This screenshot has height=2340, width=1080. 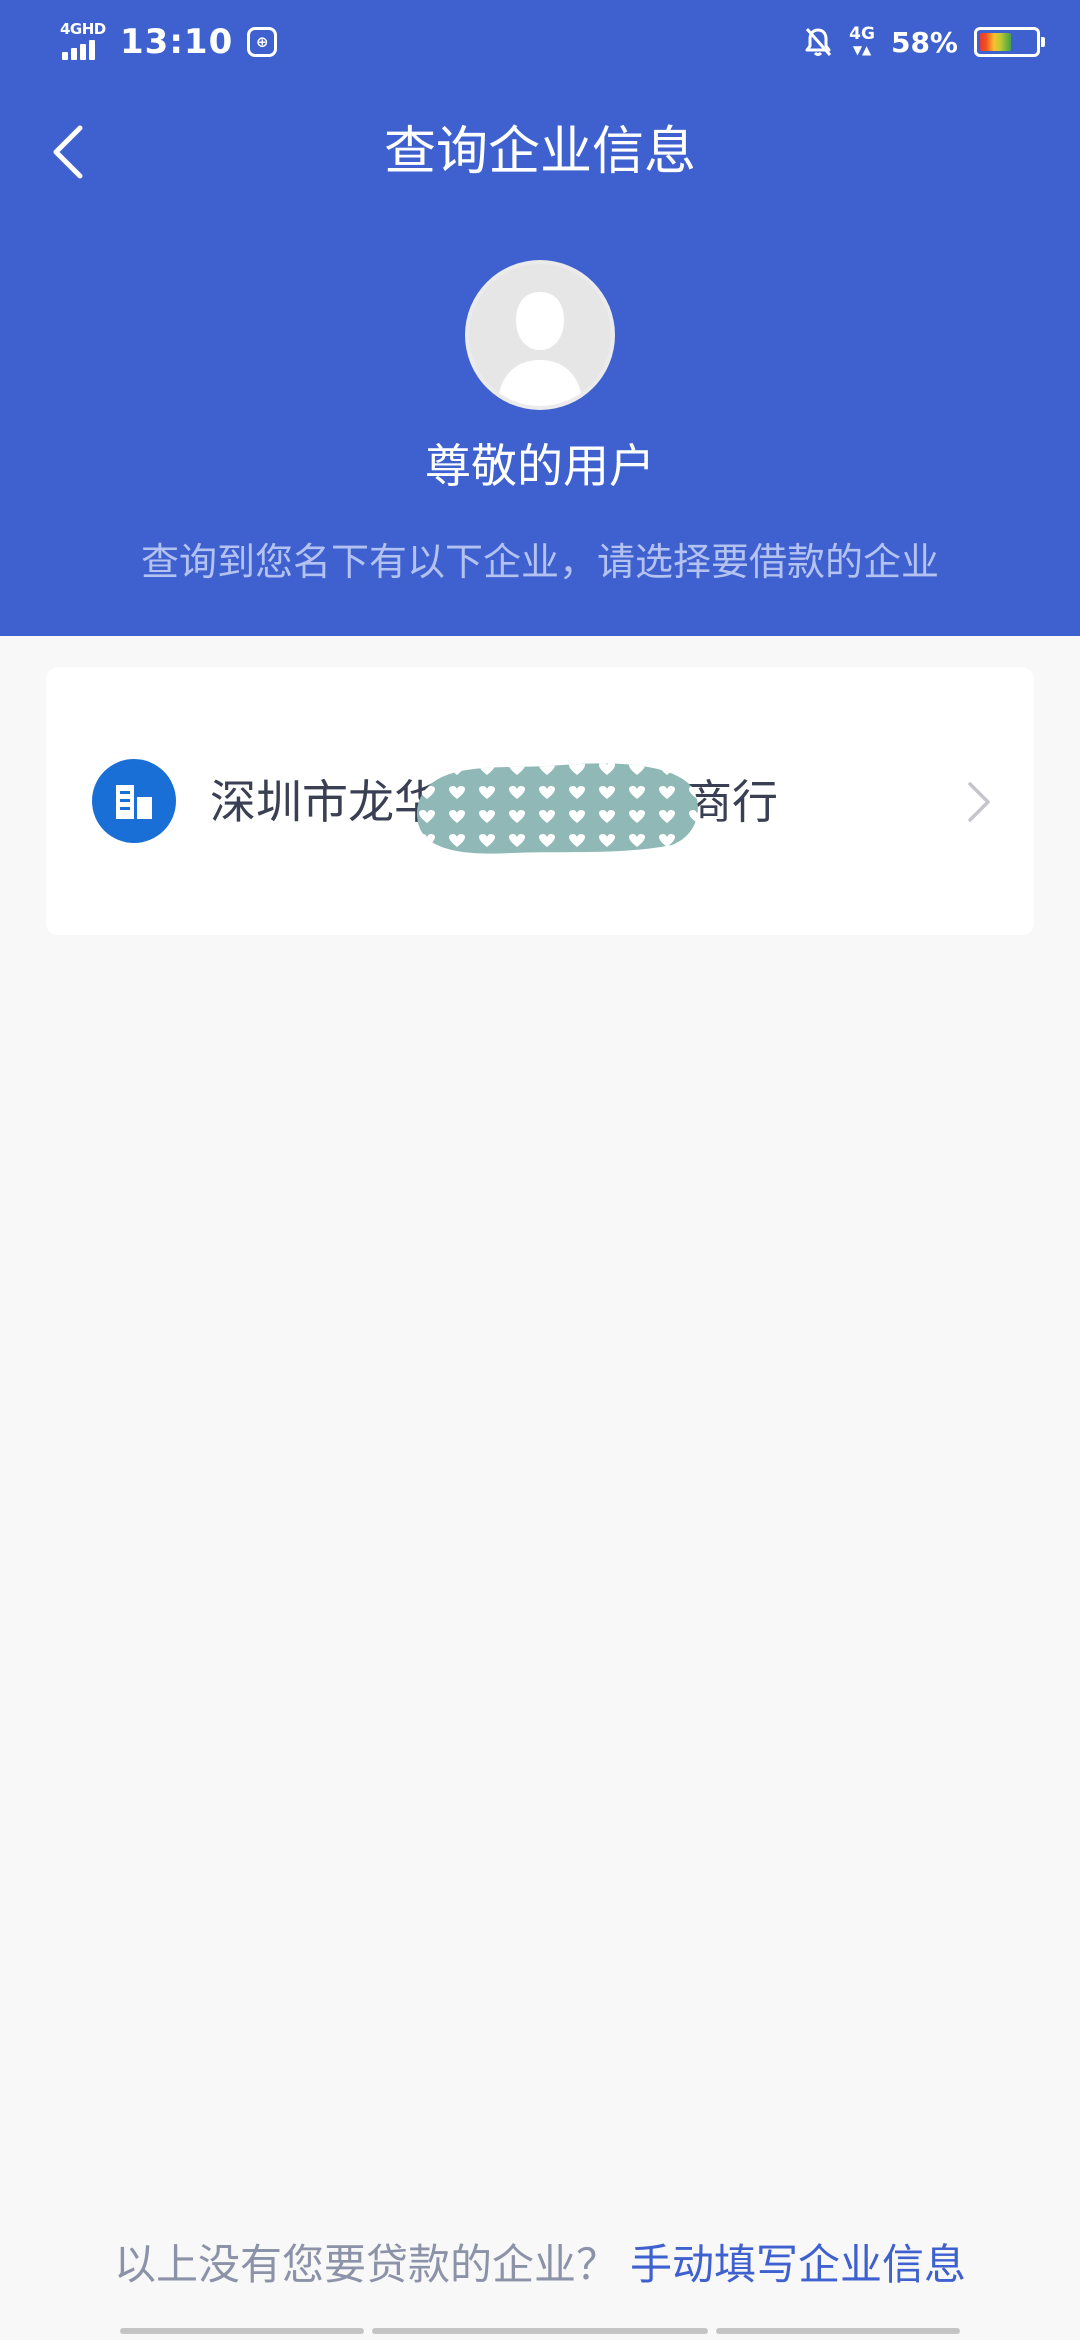 What do you see at coordinates (540, 42) in the screenshot?
I see `status-bar: 4GHD 13:10 ⊕ 4G ▼▲ 58%` at bounding box center [540, 42].